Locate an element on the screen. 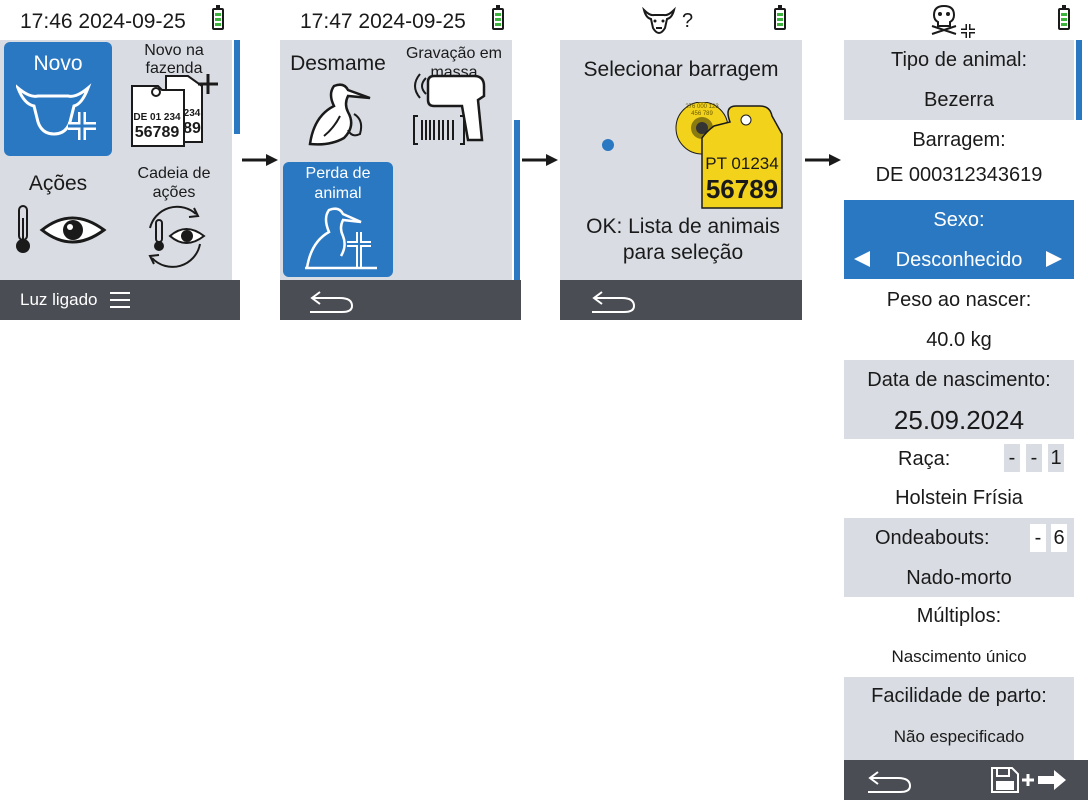  onde-value: Nado-morto is located at coordinates (959, 578).